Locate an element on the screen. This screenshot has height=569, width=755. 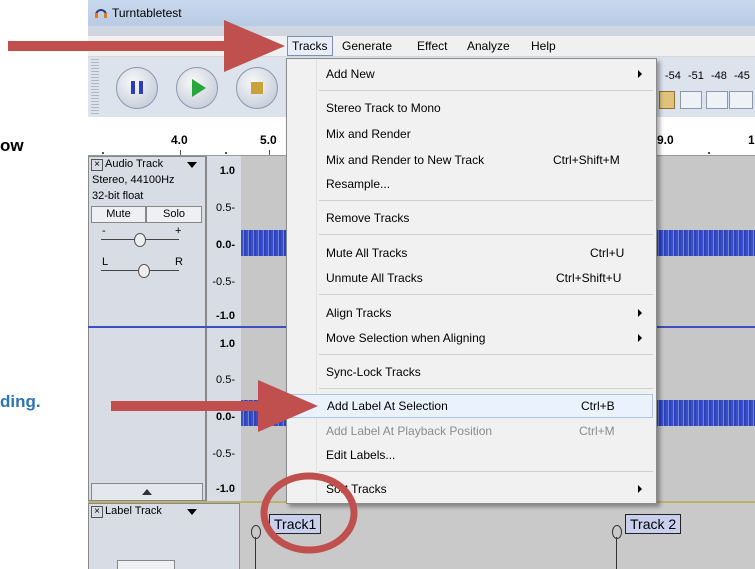
play-button is located at coordinates (197, 88).